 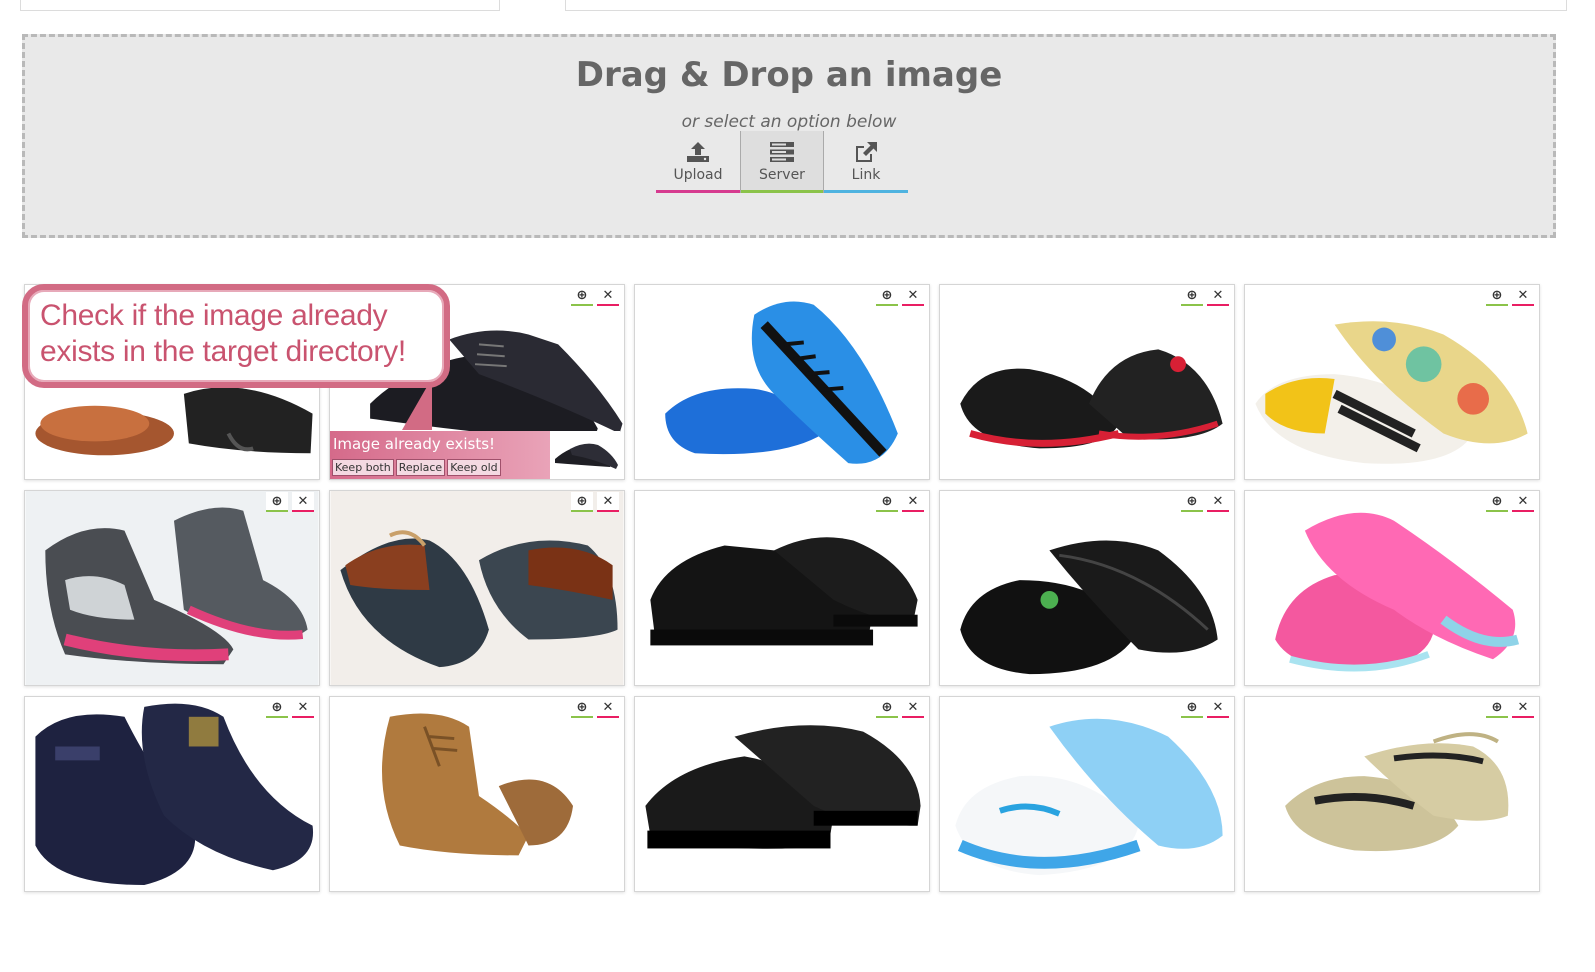 What do you see at coordinates (420, 467) in the screenshot?
I see `replace-button: Replace` at bounding box center [420, 467].